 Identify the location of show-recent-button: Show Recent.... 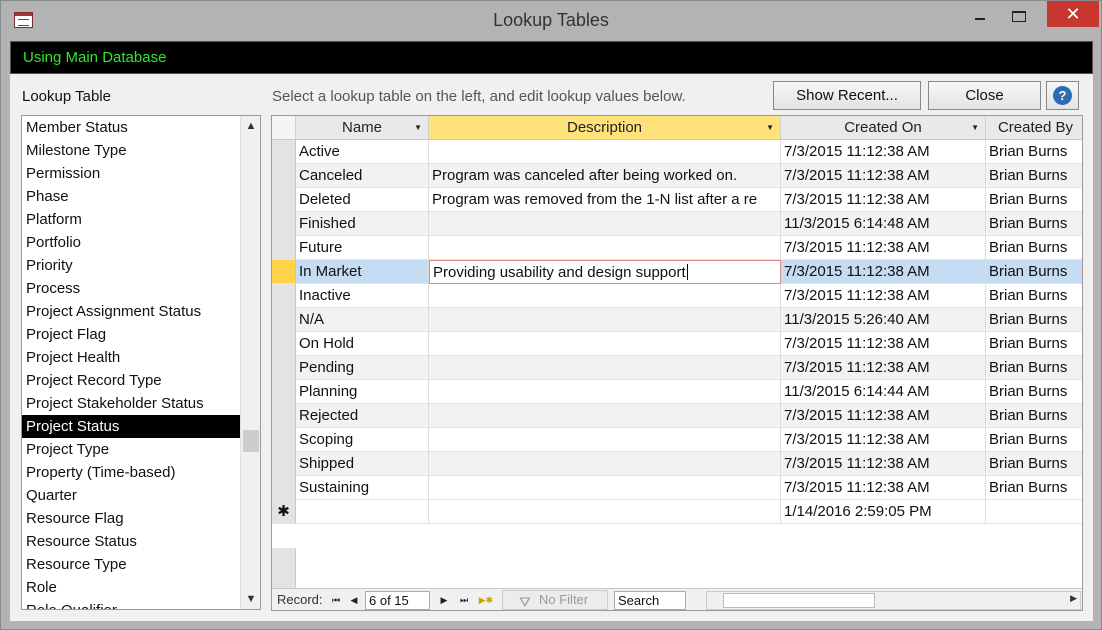
(847, 95).